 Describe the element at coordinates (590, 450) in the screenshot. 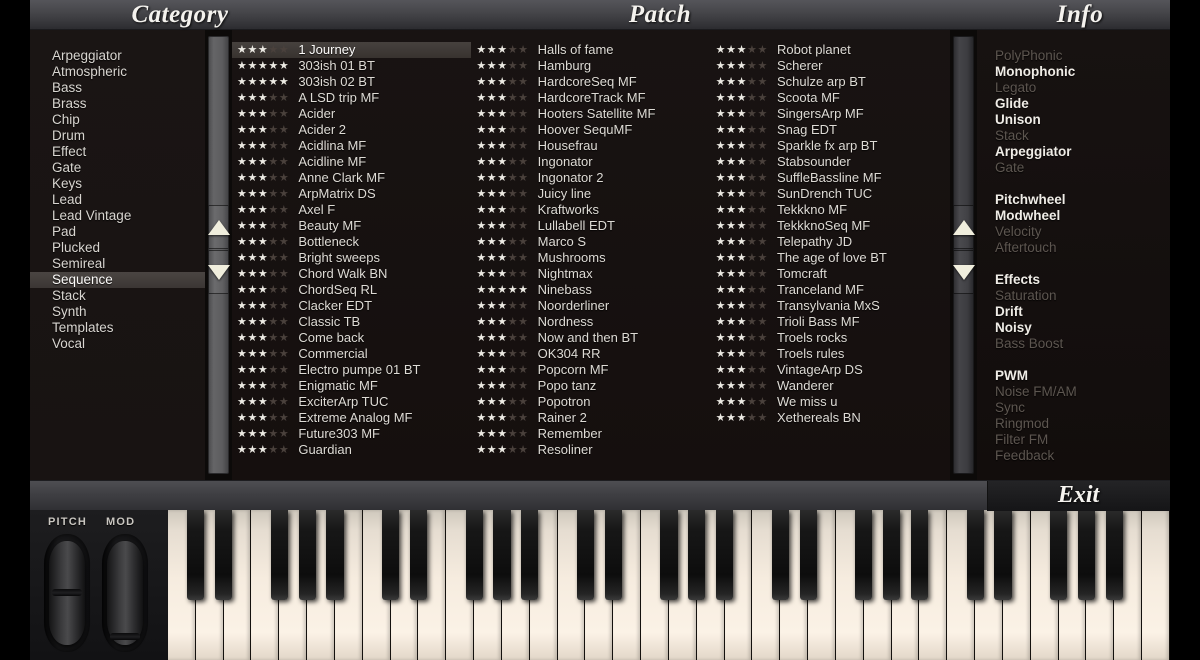

I see `patch-list-item: ★★★★★ Resoliner` at that location.